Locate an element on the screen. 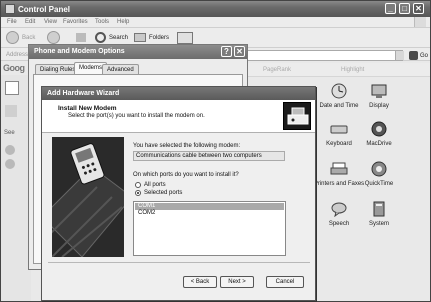 The image size is (431, 302). windows-logo-icon is located at coordinates (420, 22).